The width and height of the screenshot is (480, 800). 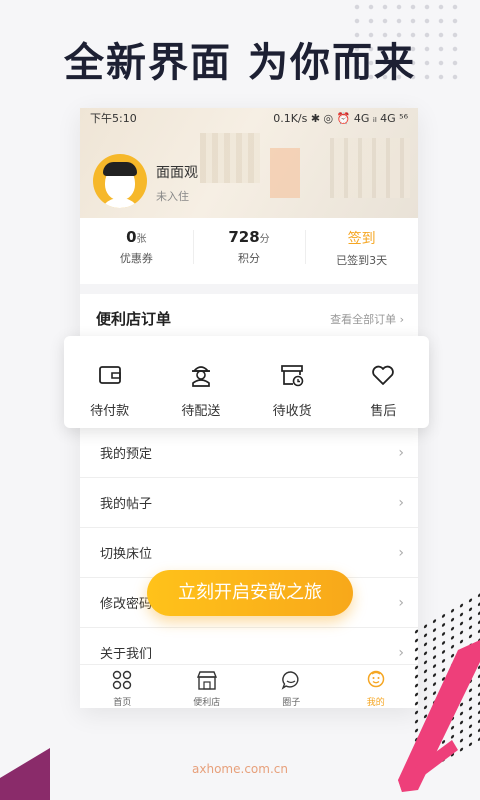 What do you see at coordinates (207, 703) in the screenshot?
I see `tab-label: 便利店` at bounding box center [207, 703].